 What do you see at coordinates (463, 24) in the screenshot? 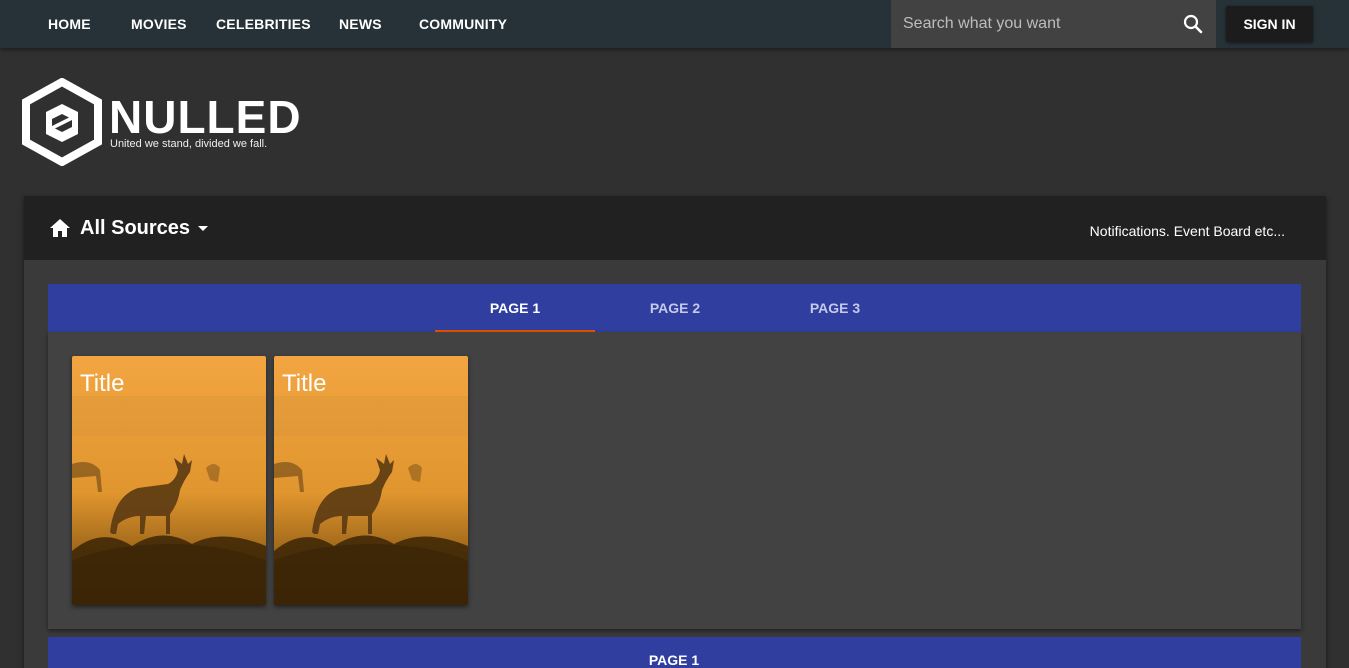
I see `nav-community-link: COMMUNITY` at bounding box center [463, 24].